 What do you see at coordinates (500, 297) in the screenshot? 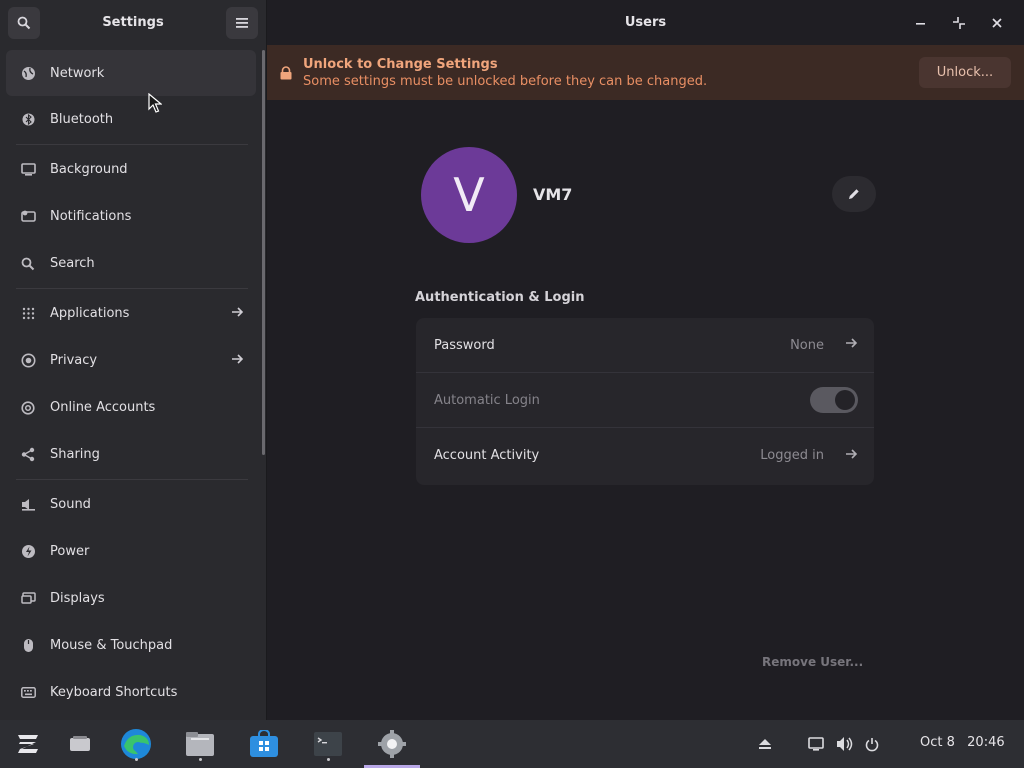
I see `section-title: Authentication & Login` at bounding box center [500, 297].